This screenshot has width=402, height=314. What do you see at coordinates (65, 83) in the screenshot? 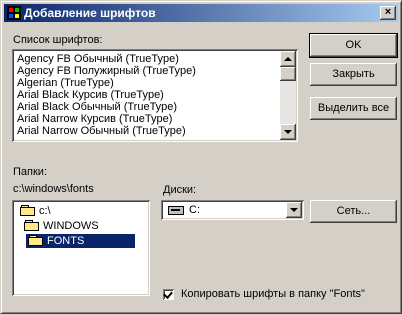
I see `font-item-2: Algerian (TrueType)` at bounding box center [65, 83].